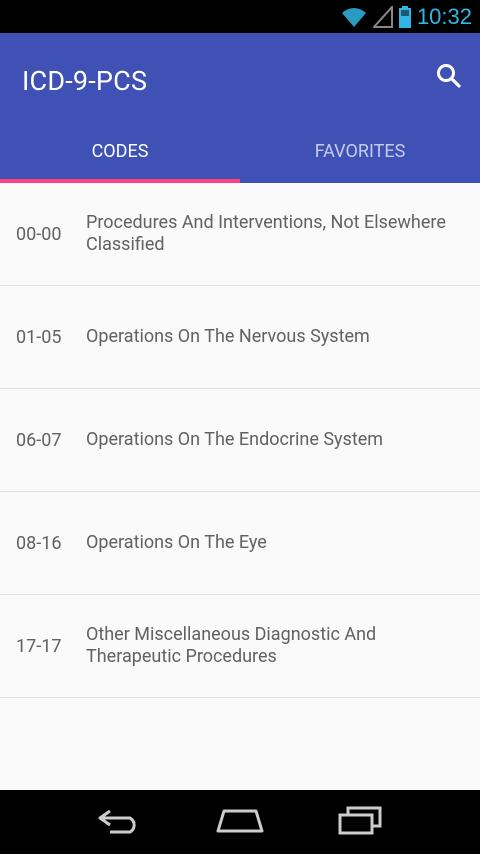  What do you see at coordinates (404, 16) in the screenshot?
I see `battery-icon` at bounding box center [404, 16].